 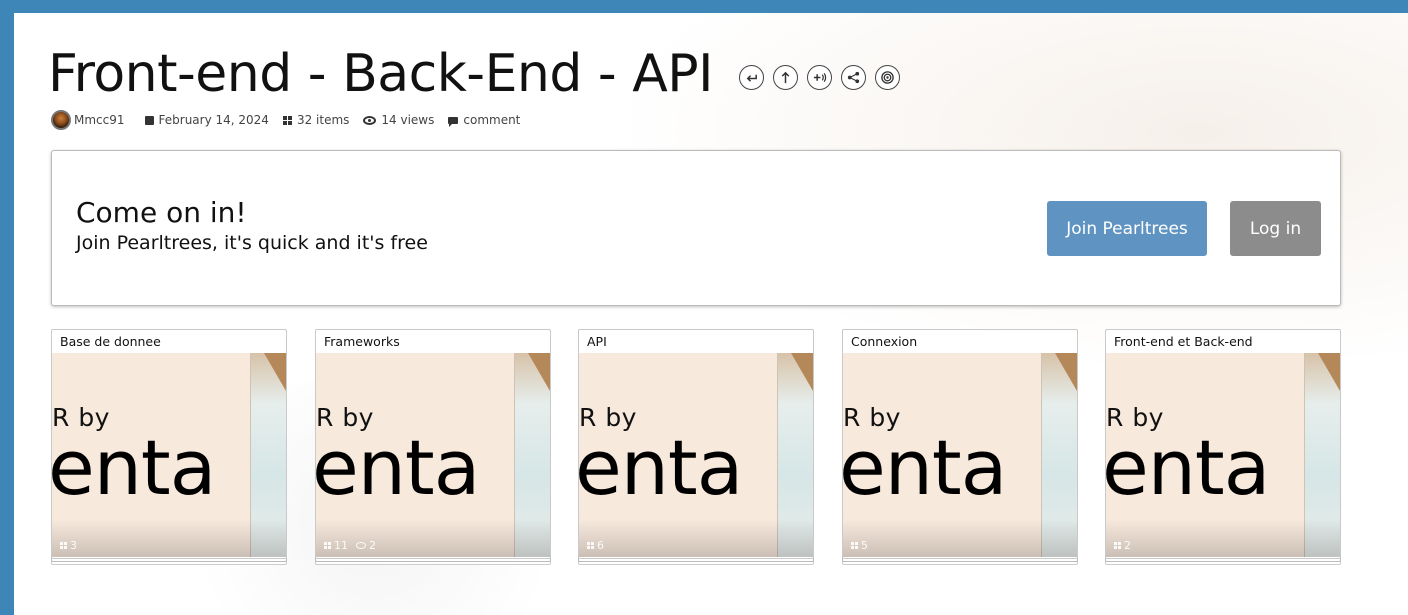 I want to click on card-thumbnail: R by enta 2, so click(x=1223, y=455).